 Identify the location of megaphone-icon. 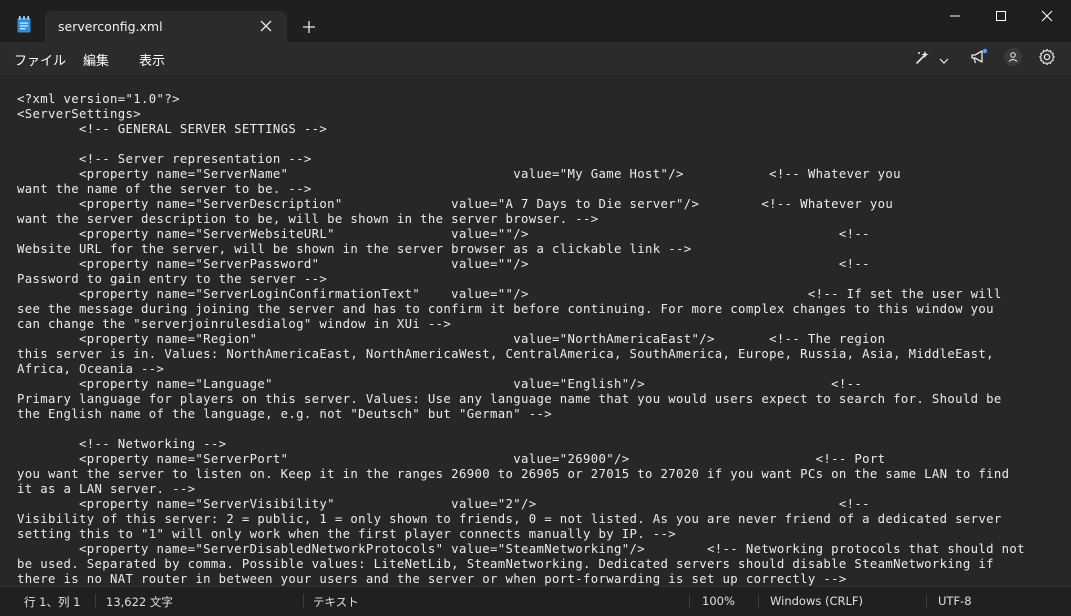
(979, 59).